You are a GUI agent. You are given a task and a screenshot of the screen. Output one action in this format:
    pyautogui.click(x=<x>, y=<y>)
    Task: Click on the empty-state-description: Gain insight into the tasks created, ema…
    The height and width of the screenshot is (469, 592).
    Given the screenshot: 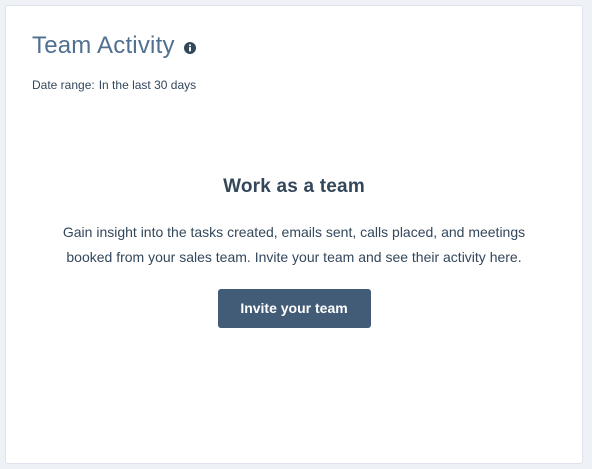 What is the action you would take?
    pyautogui.click(x=294, y=244)
    